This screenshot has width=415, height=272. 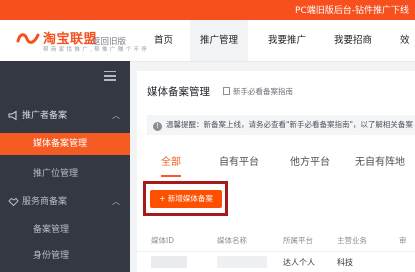 I want to click on tab-all: 全部, so click(x=171, y=167).